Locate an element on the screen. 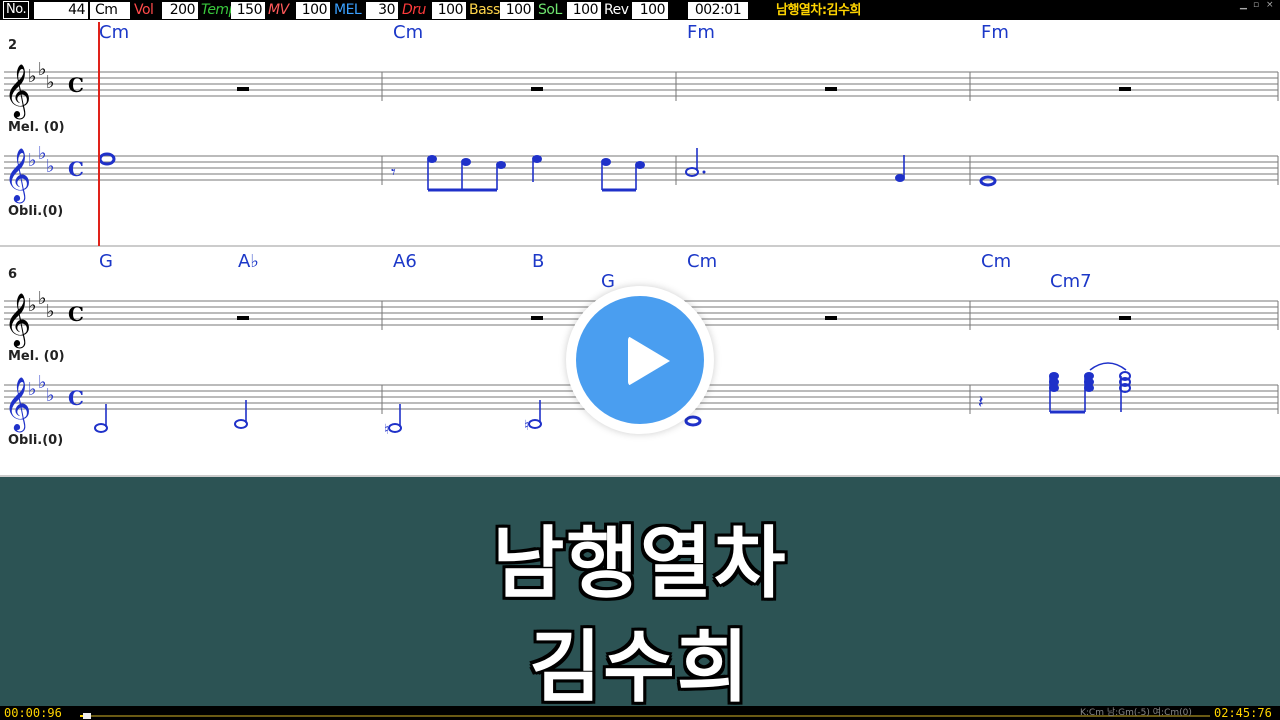  progress-bar is located at coordinates (645, 716).